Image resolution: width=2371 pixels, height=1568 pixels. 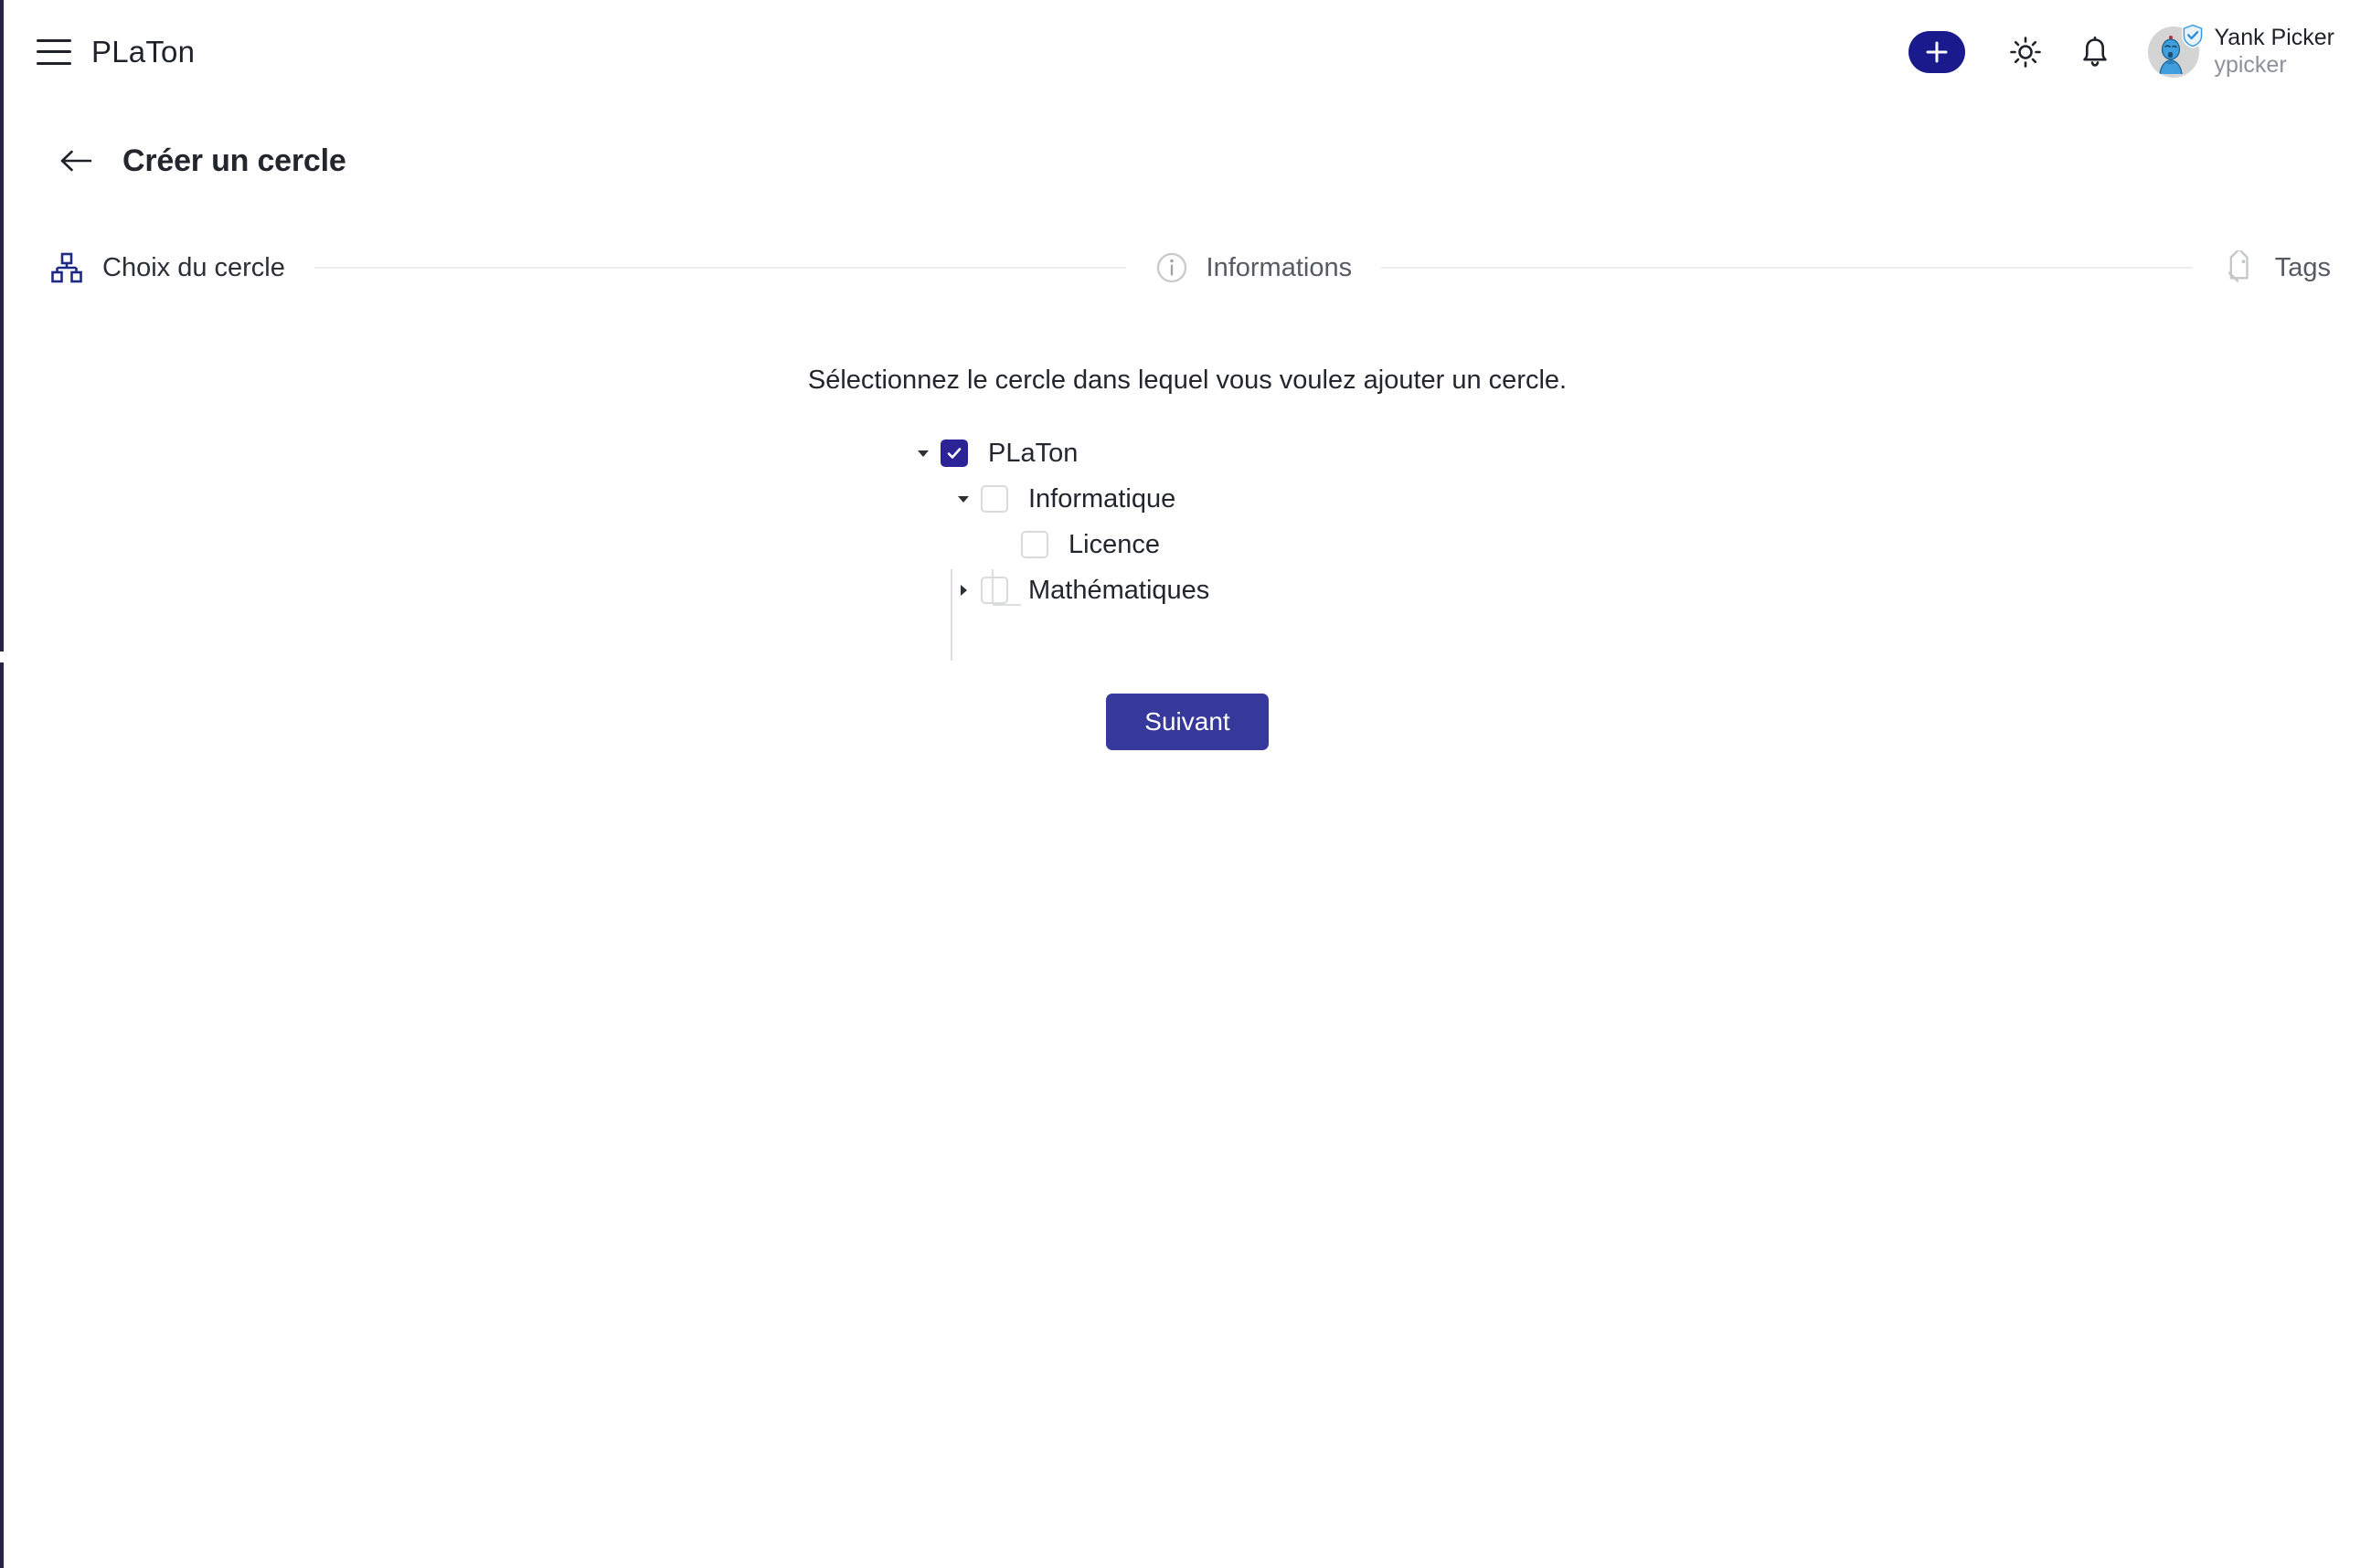 What do you see at coordinates (2193, 35) in the screenshot?
I see `verified-shield-icon` at bounding box center [2193, 35].